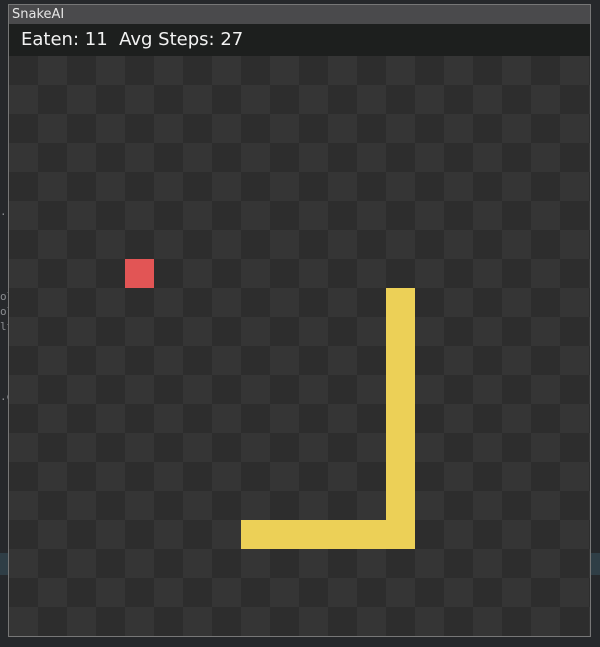 The height and width of the screenshot is (647, 600). What do you see at coordinates (400, 302) in the screenshot?
I see `snake-head` at bounding box center [400, 302].